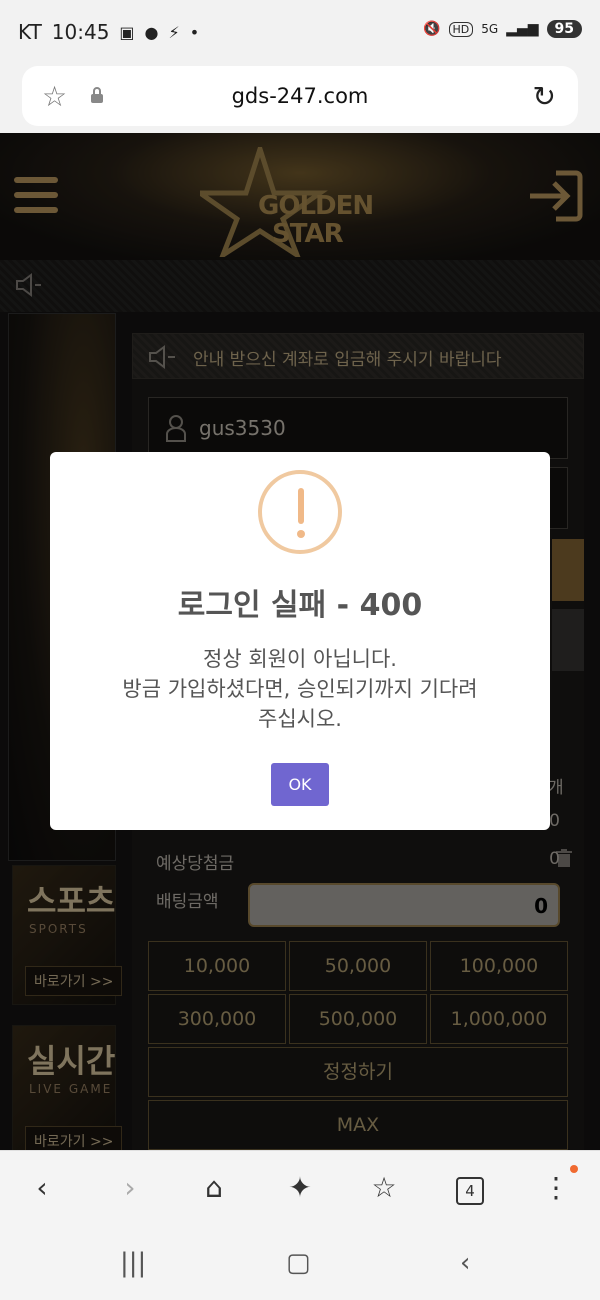 This screenshot has height=1300, width=600. I want to click on address-bar: ☆ gds-247.com ↻, so click(300, 96).